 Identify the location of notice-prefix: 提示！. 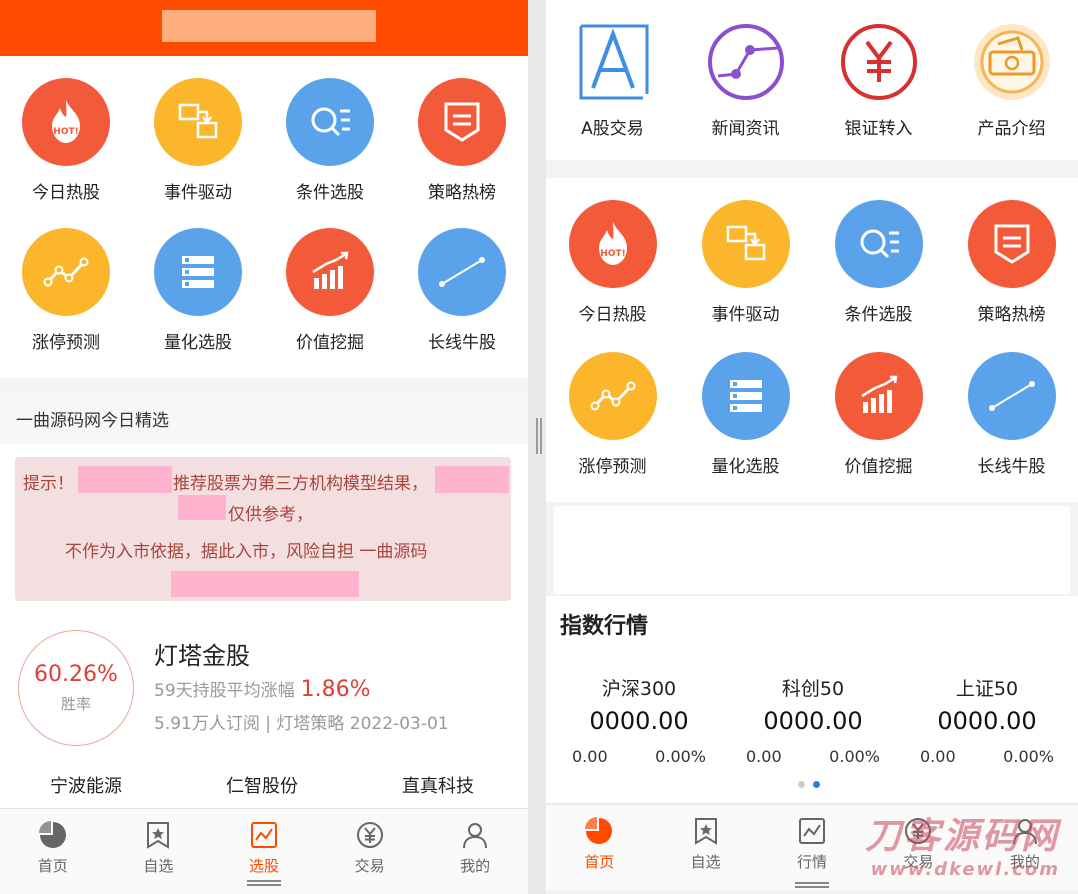
(48, 484).